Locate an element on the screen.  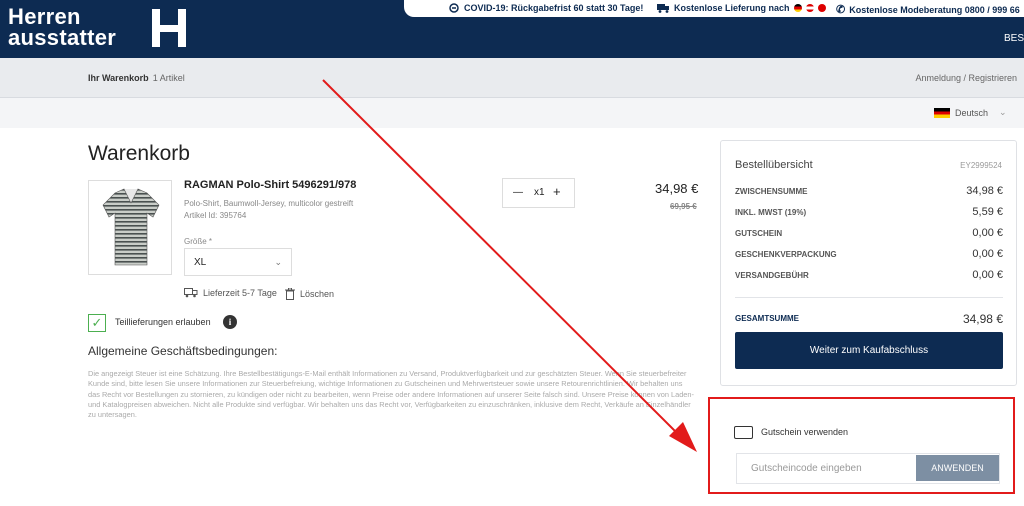
language-bar: Deutsch ⌄ is located at coordinates (512, 113).